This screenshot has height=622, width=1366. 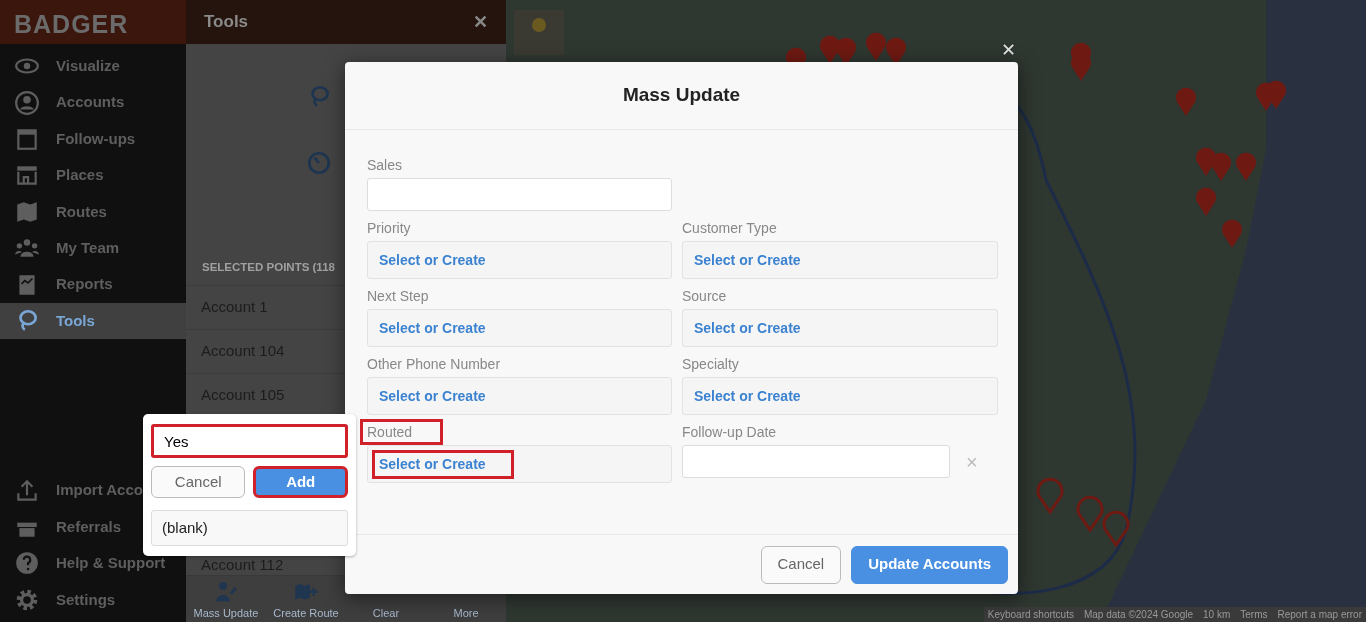 I want to click on select-field: Select or Create, so click(x=443, y=464).